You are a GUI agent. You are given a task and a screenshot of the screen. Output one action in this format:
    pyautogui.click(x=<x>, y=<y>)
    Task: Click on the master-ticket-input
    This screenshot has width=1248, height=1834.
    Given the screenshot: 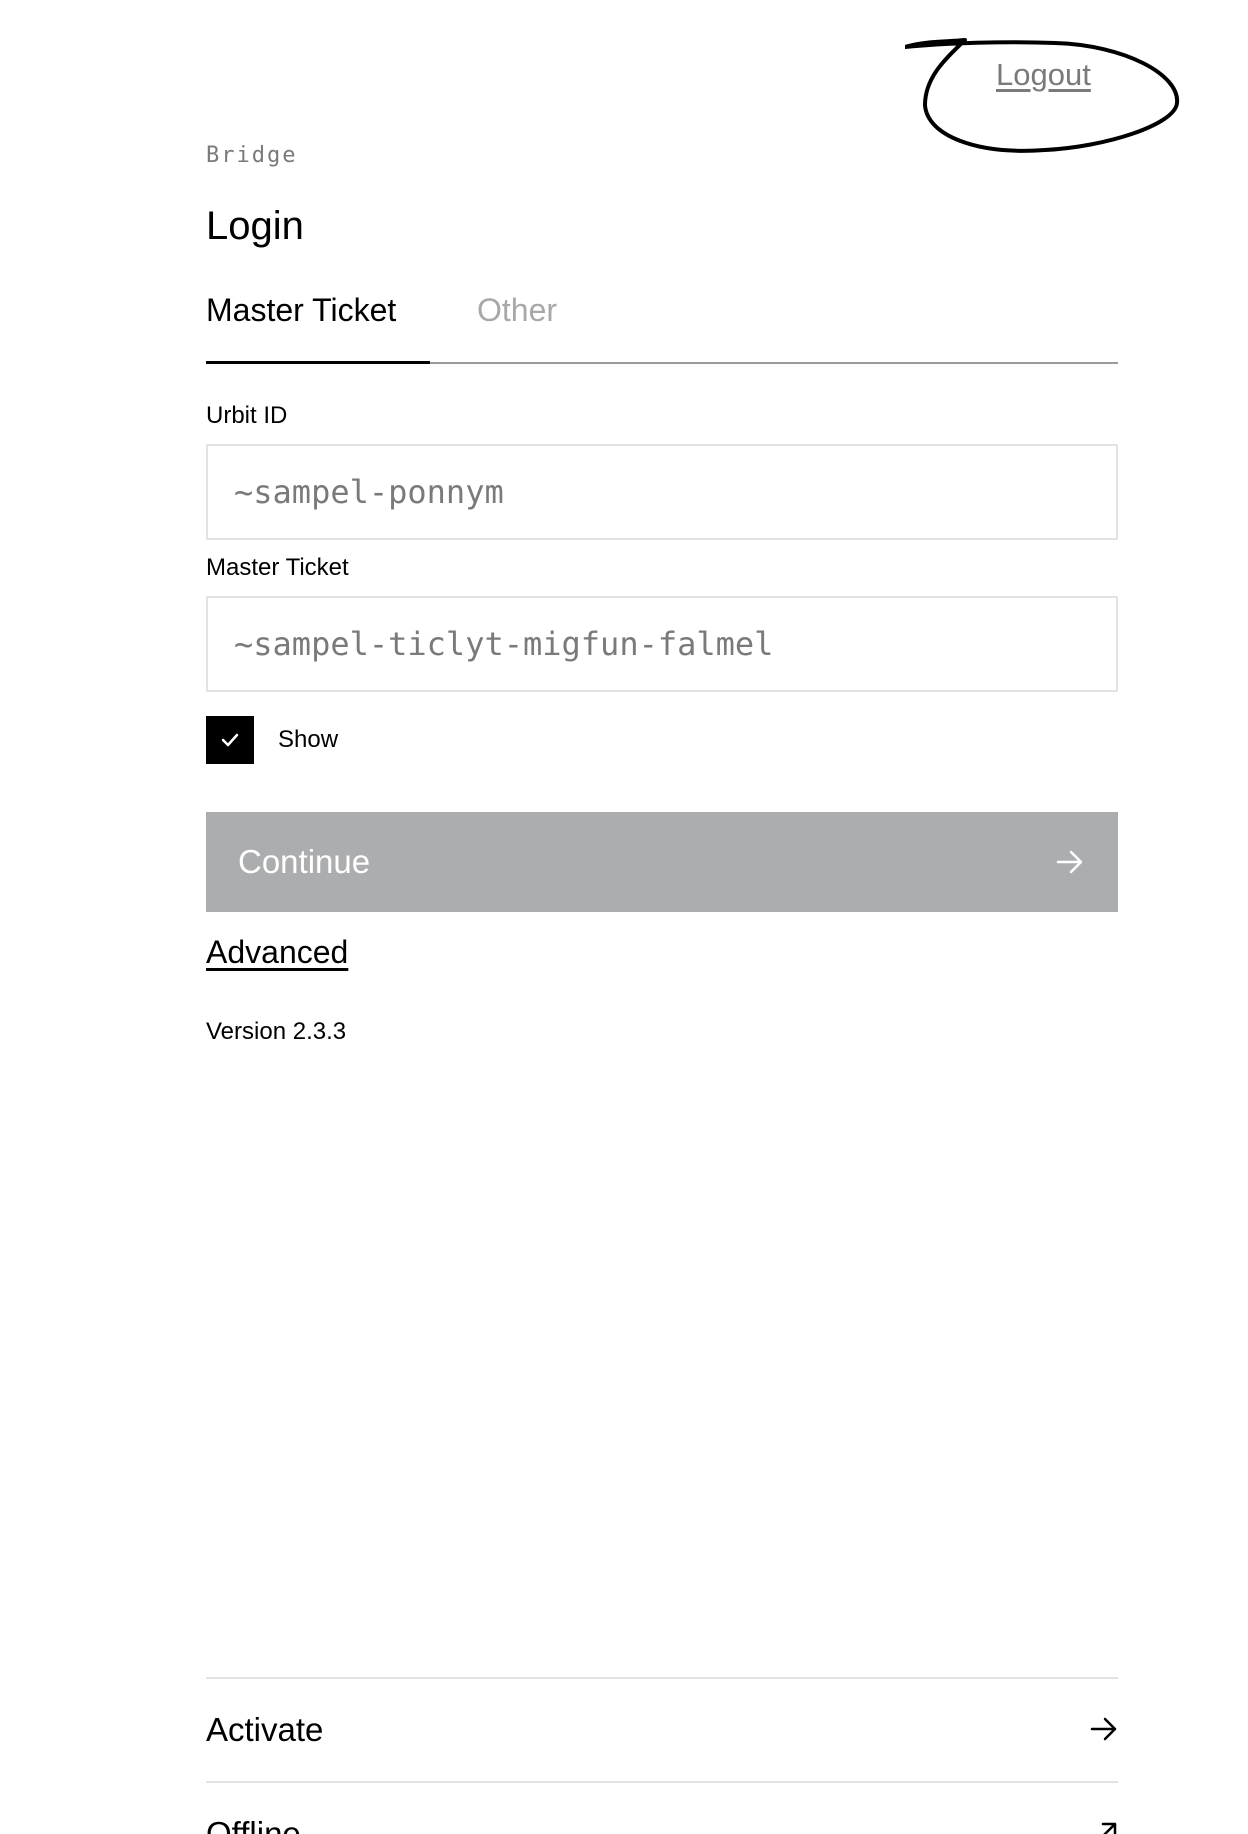 What is the action you would take?
    pyautogui.click(x=662, y=644)
    